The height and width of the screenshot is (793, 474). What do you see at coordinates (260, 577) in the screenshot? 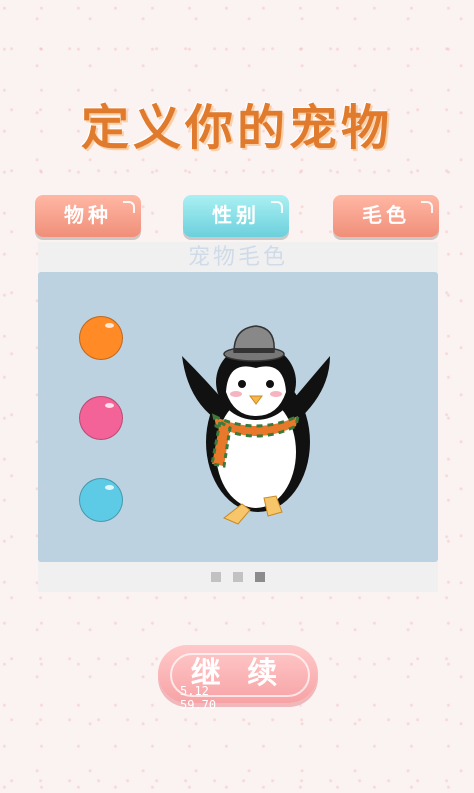
I see `page-dot-3-active` at bounding box center [260, 577].